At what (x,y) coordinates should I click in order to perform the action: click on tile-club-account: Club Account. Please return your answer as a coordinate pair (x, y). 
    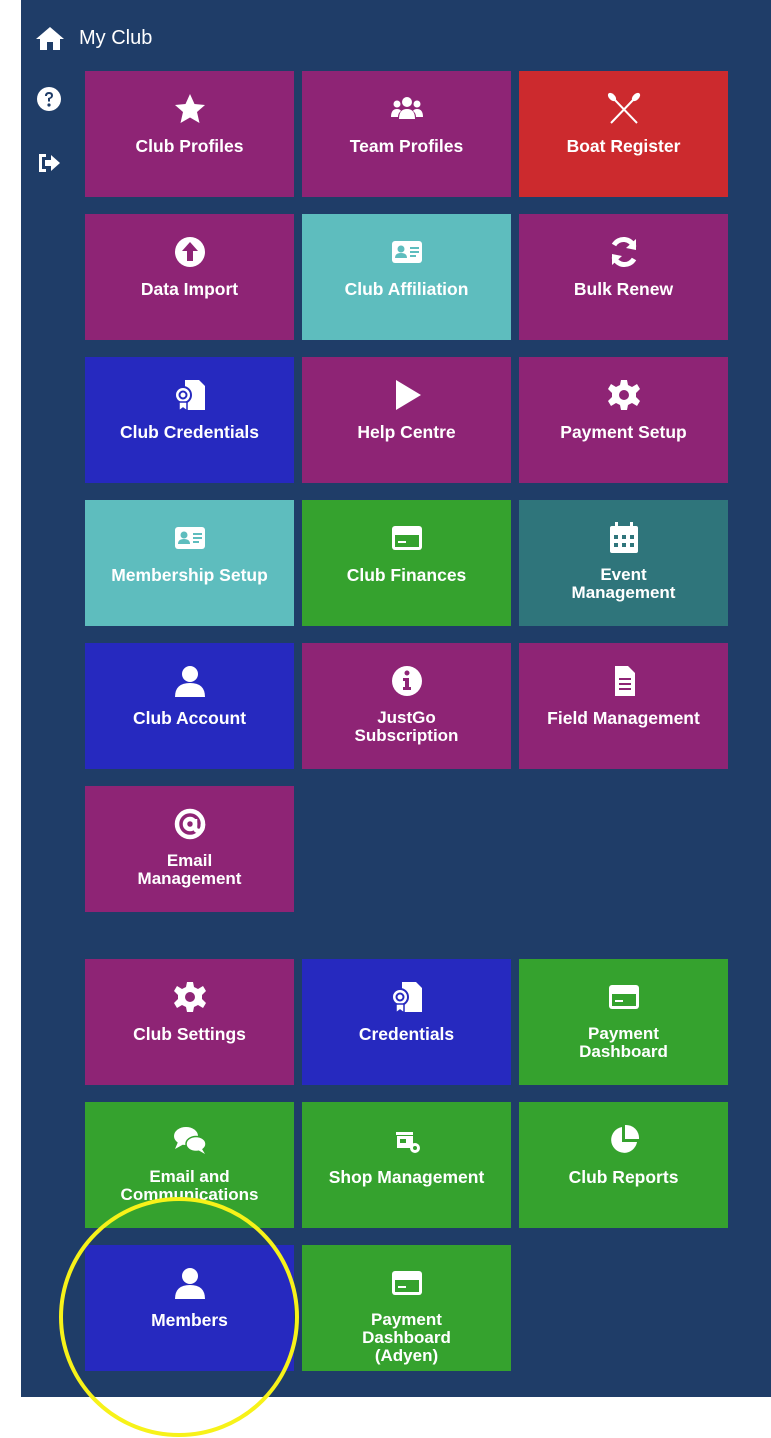
    Looking at the image, I should click on (189, 706).